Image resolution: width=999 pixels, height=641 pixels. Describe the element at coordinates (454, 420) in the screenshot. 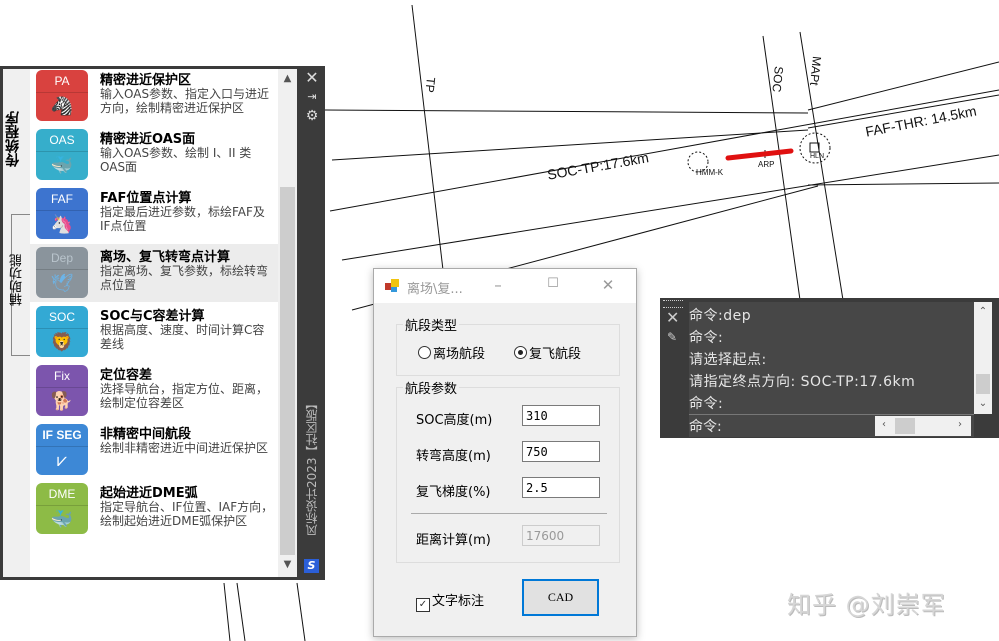

I see `soc-height-label: SOC高度(m)` at that location.